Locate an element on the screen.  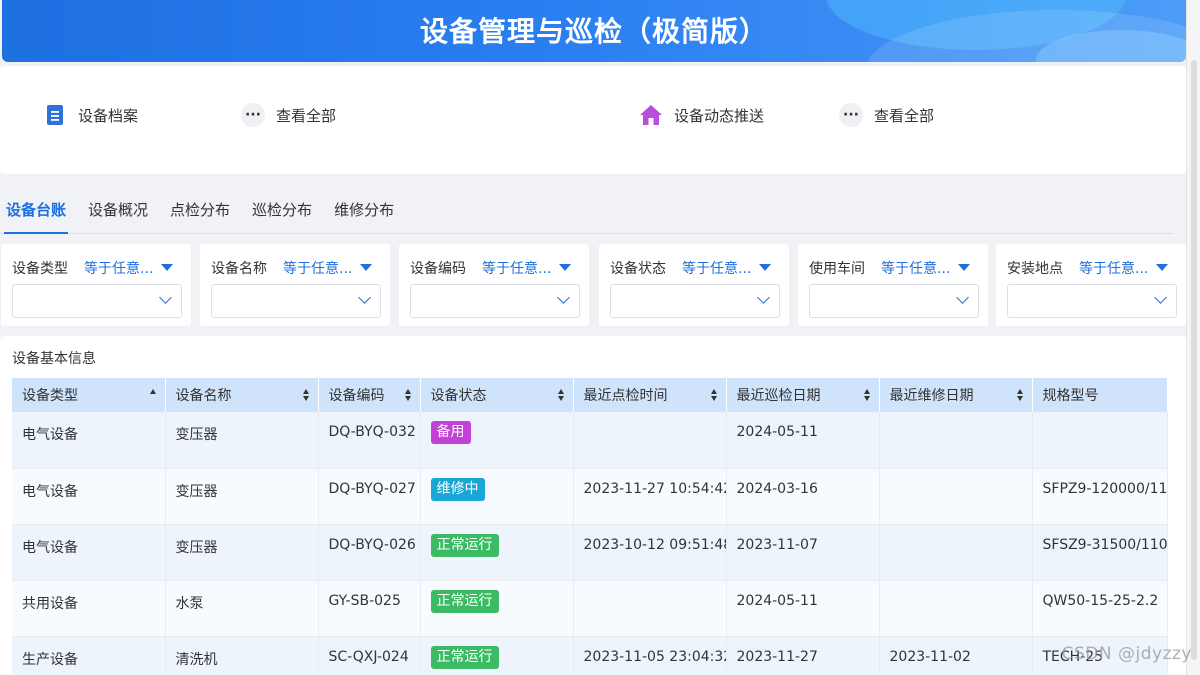
tab-spot-check-distribution: 点检分布 is located at coordinates (200, 212).